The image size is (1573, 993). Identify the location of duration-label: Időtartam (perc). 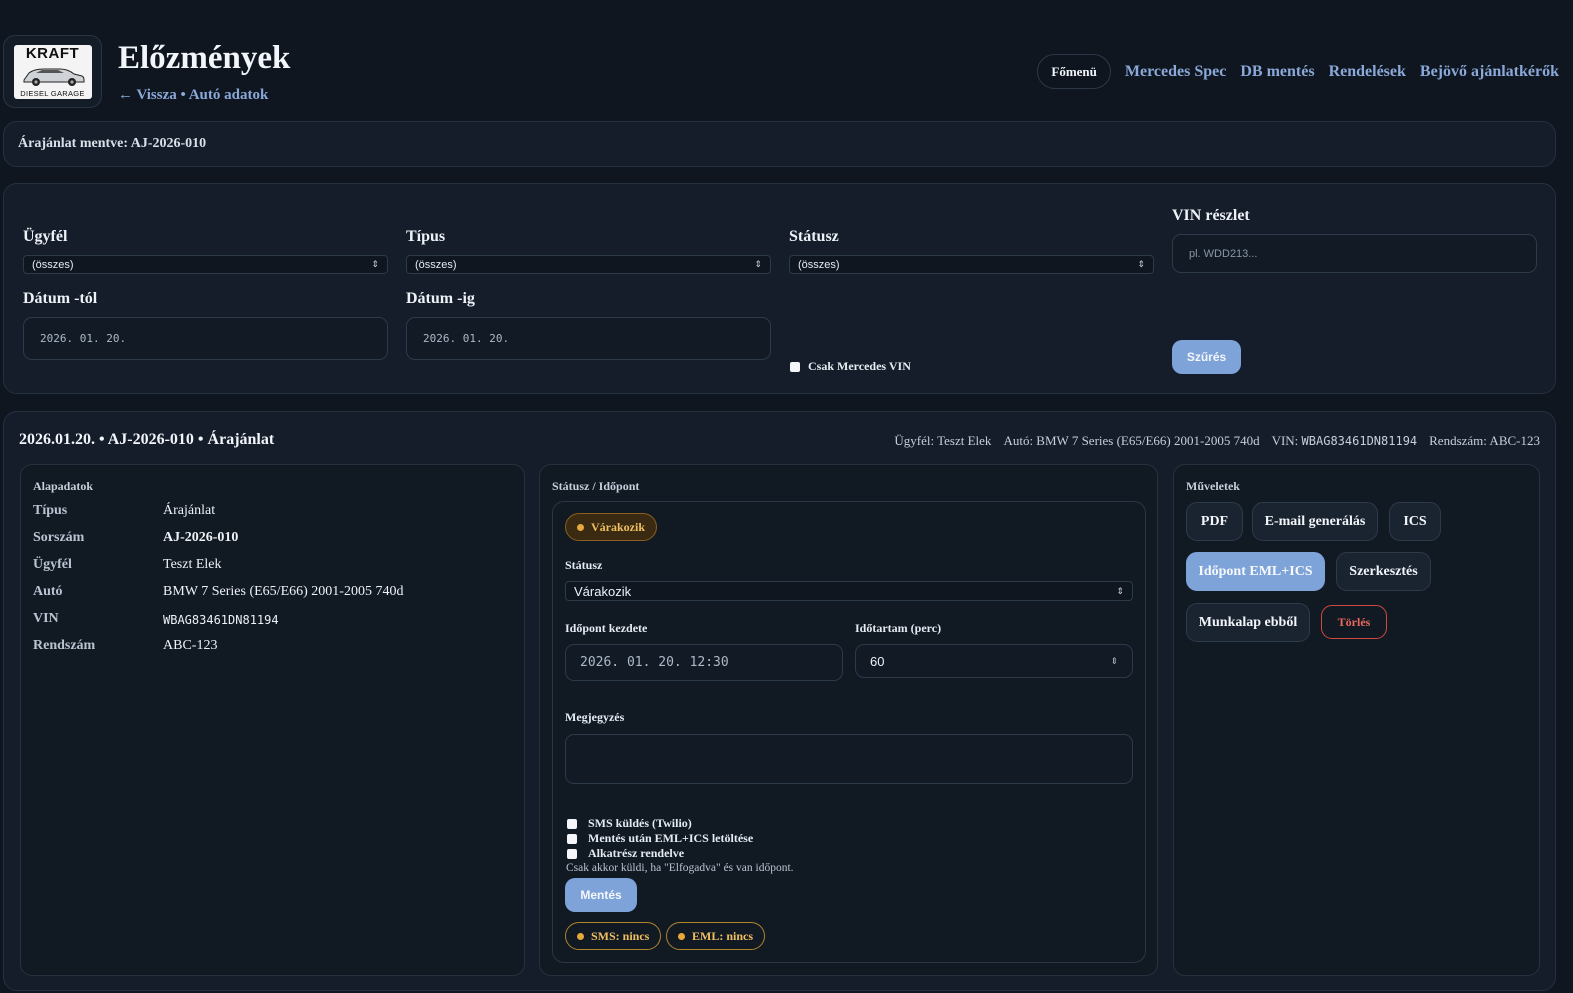
(898, 628).